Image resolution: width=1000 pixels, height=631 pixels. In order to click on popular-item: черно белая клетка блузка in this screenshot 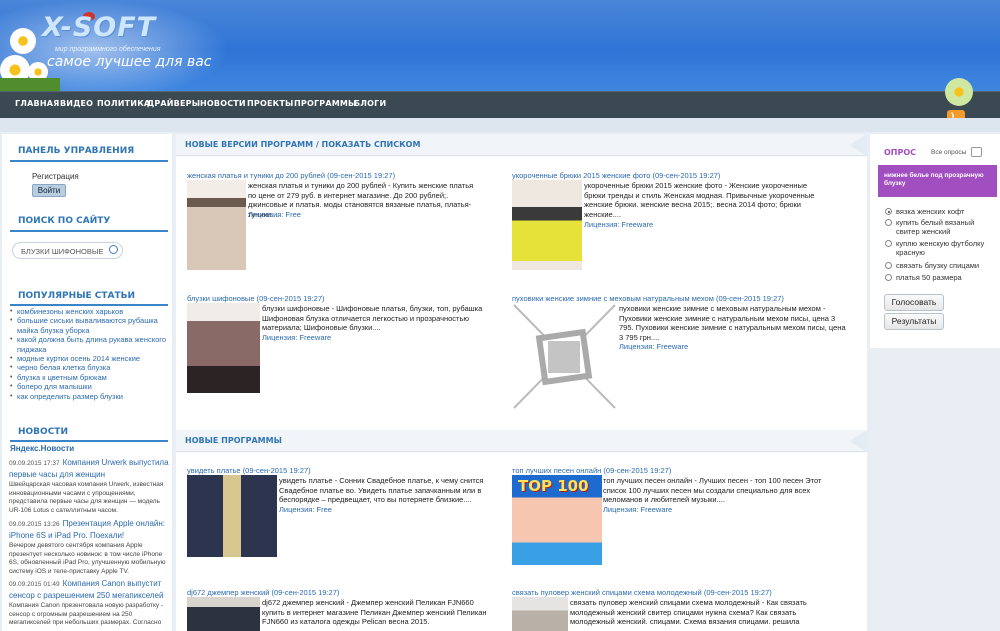, I will do `click(90, 368)`.